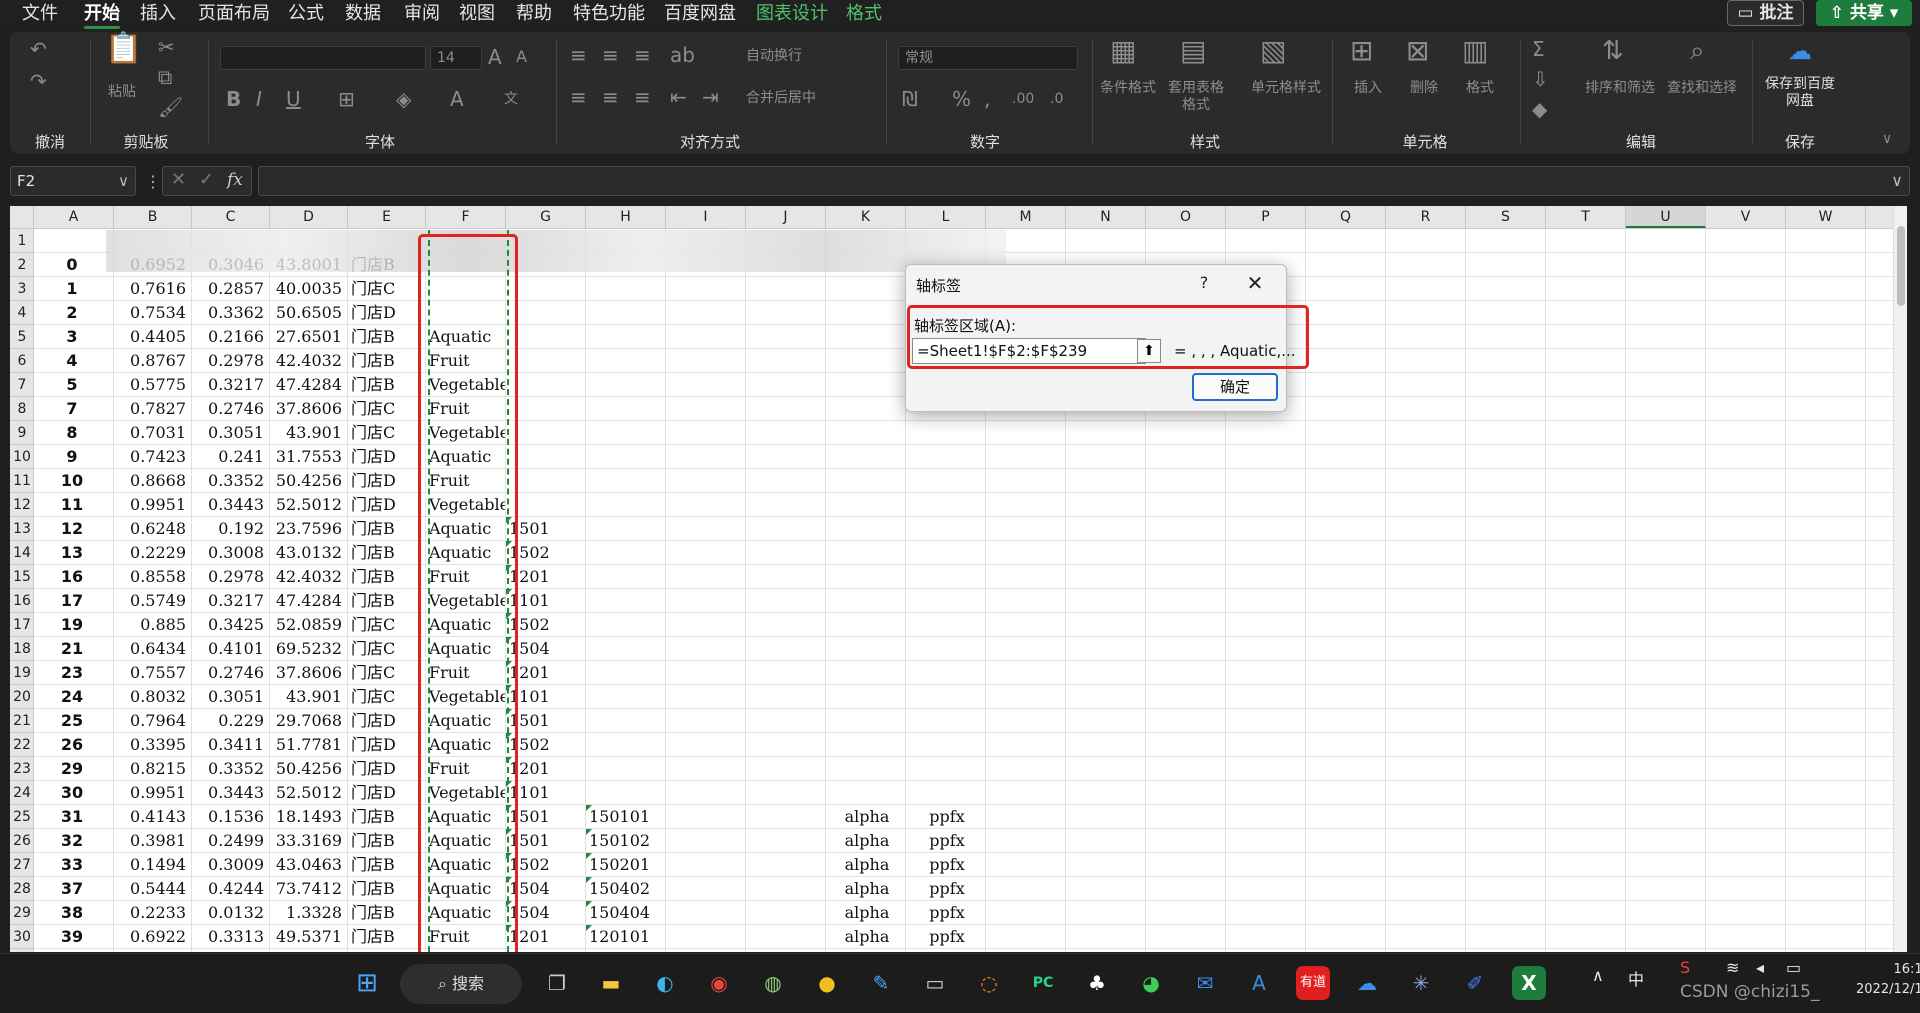 The image size is (1920, 1013). Describe the element at coordinates (511, 99) in the screenshot. I see `phonetic-icon: 文` at that location.